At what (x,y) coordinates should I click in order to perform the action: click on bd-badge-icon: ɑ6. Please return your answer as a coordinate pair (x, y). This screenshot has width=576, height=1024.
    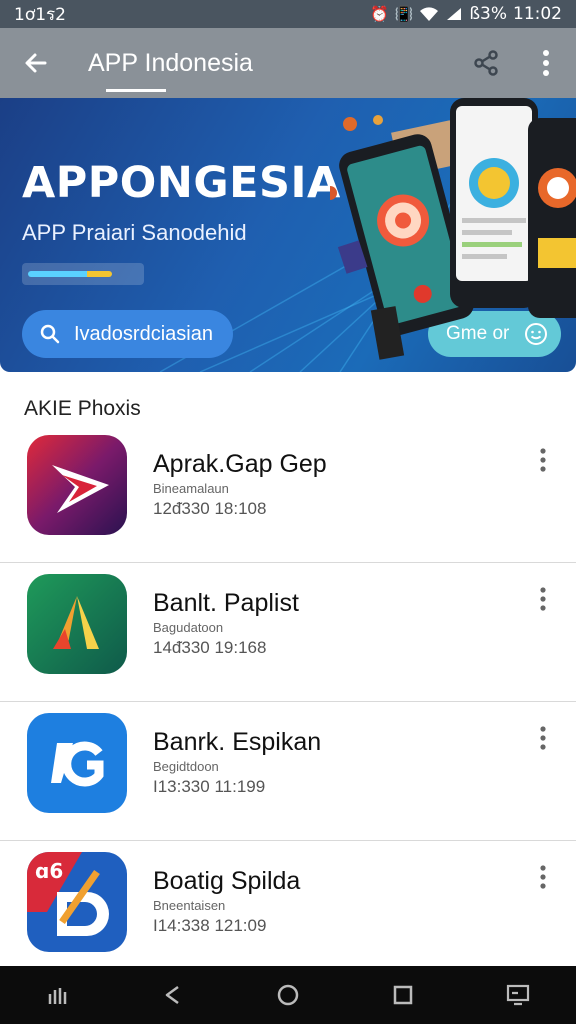
    Looking at the image, I should click on (77, 902).